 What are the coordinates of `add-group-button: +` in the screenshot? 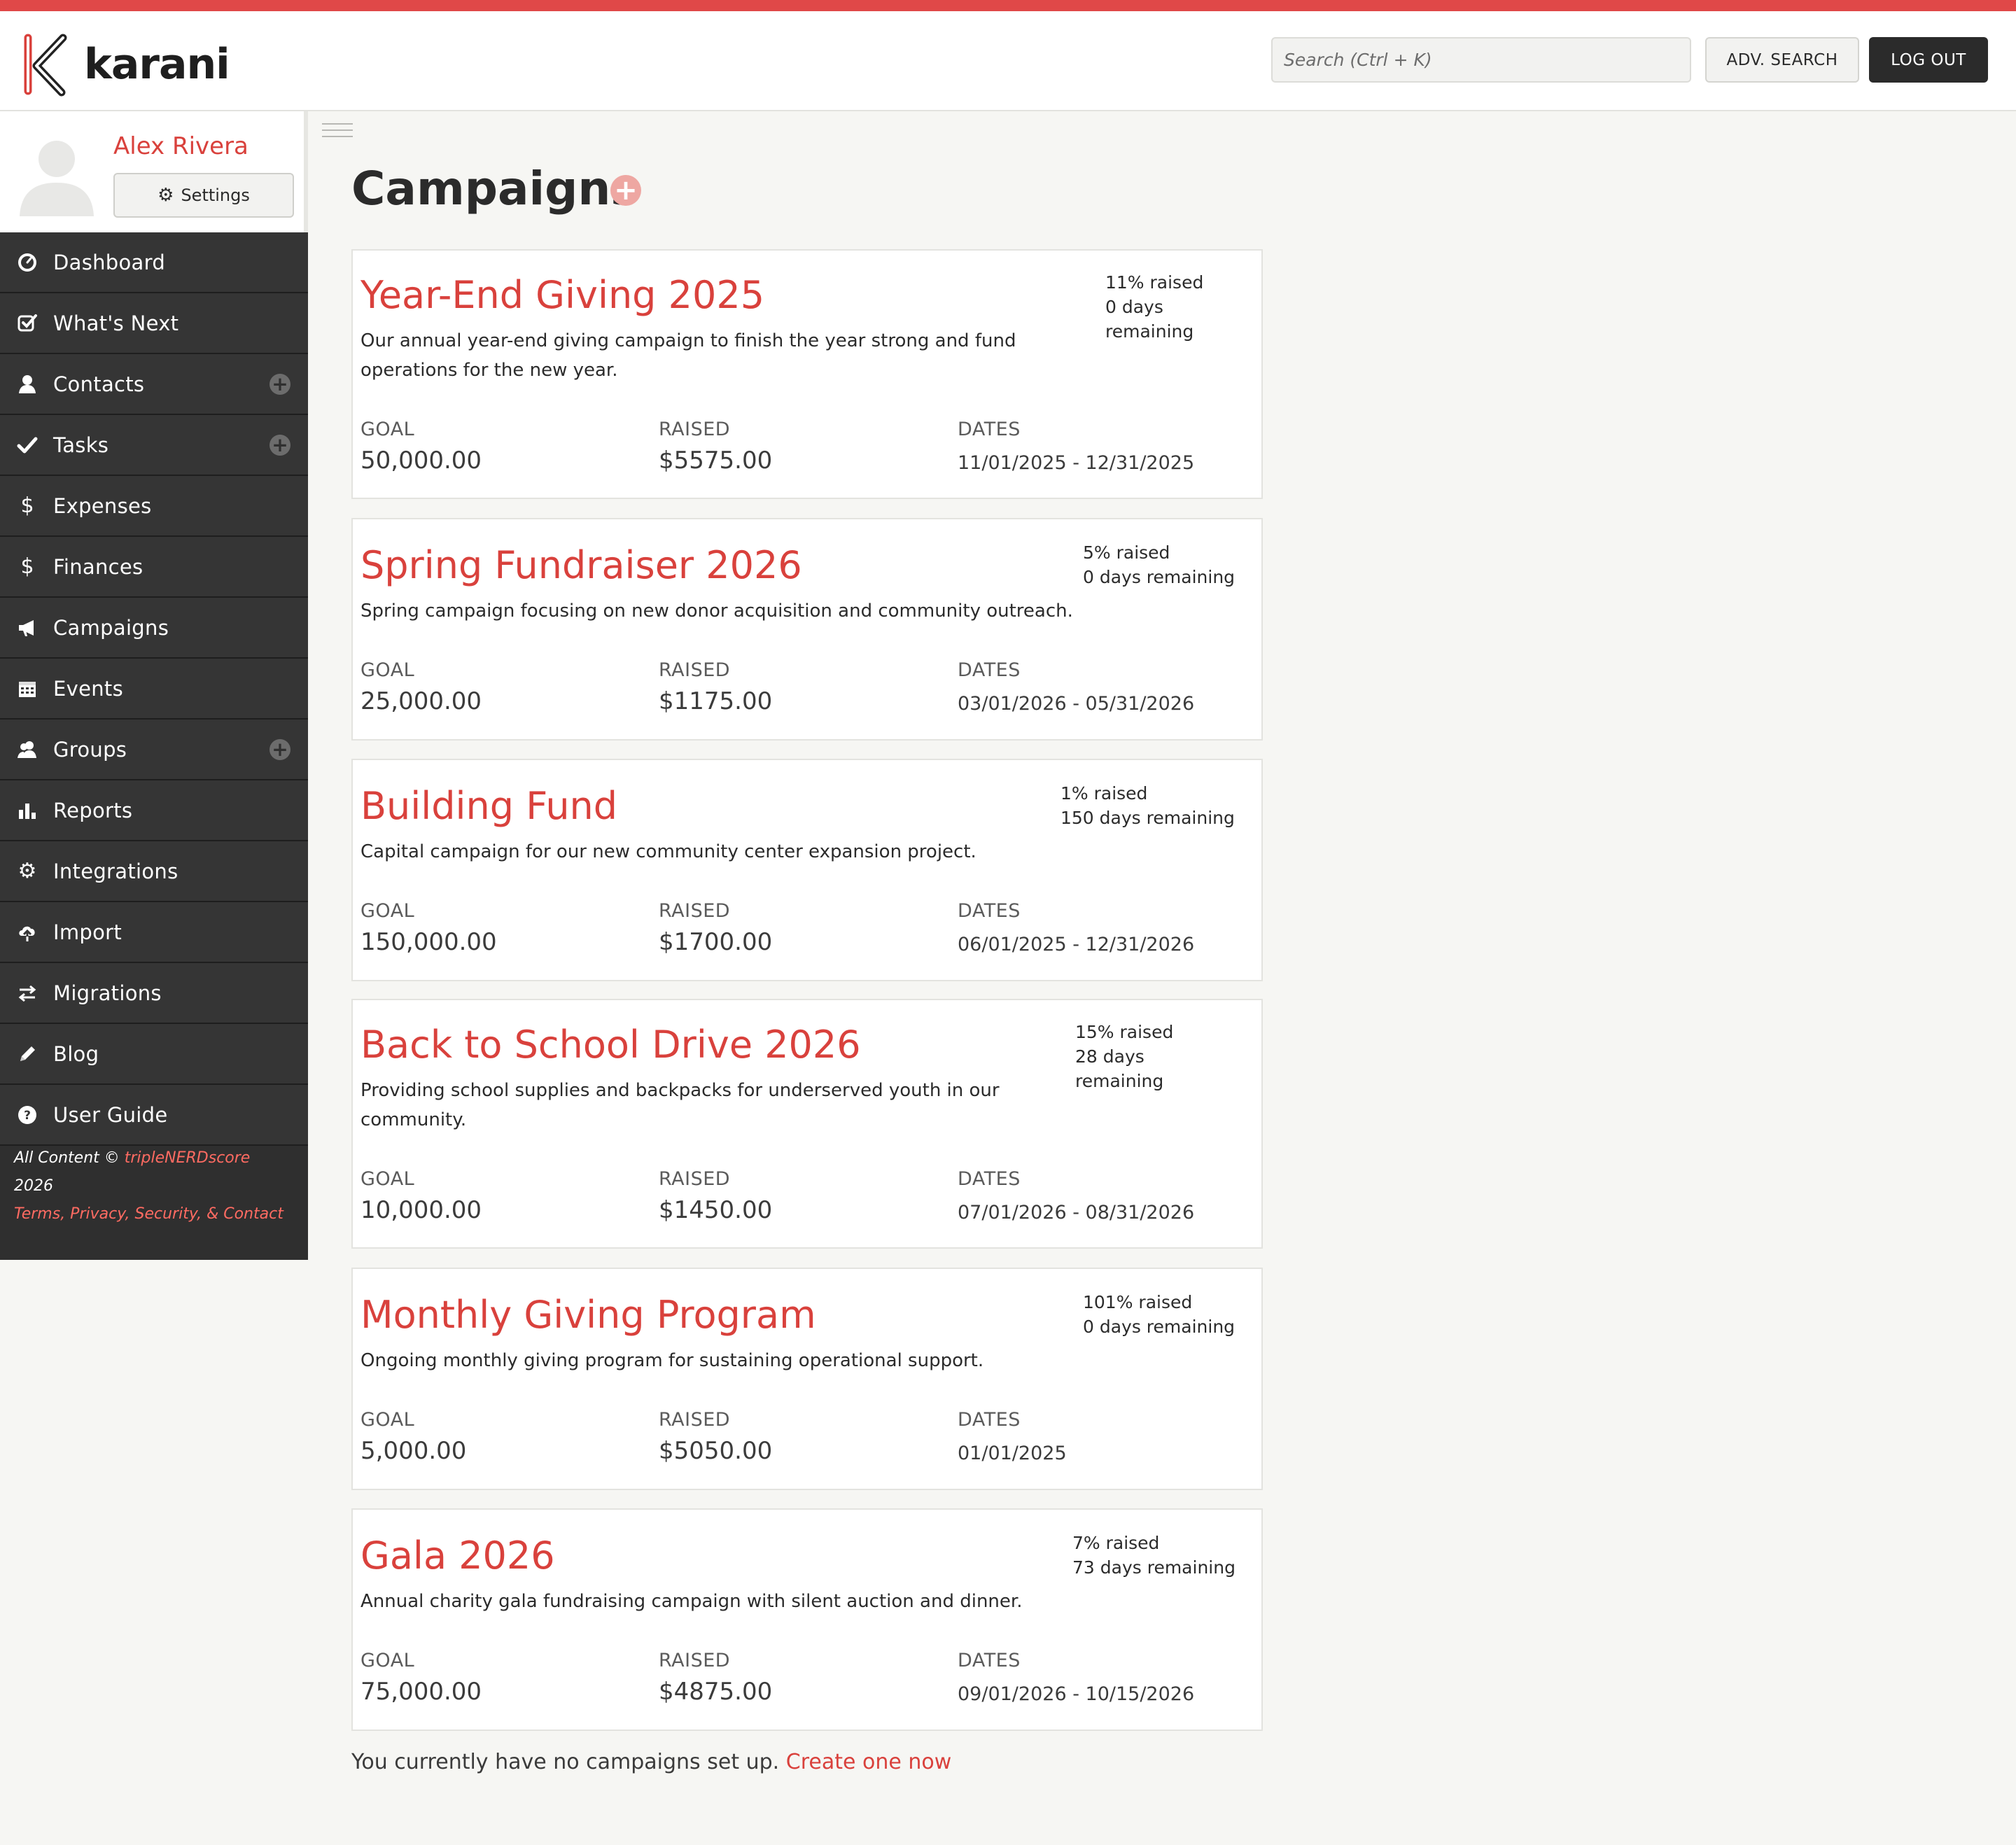 It's located at (280, 749).